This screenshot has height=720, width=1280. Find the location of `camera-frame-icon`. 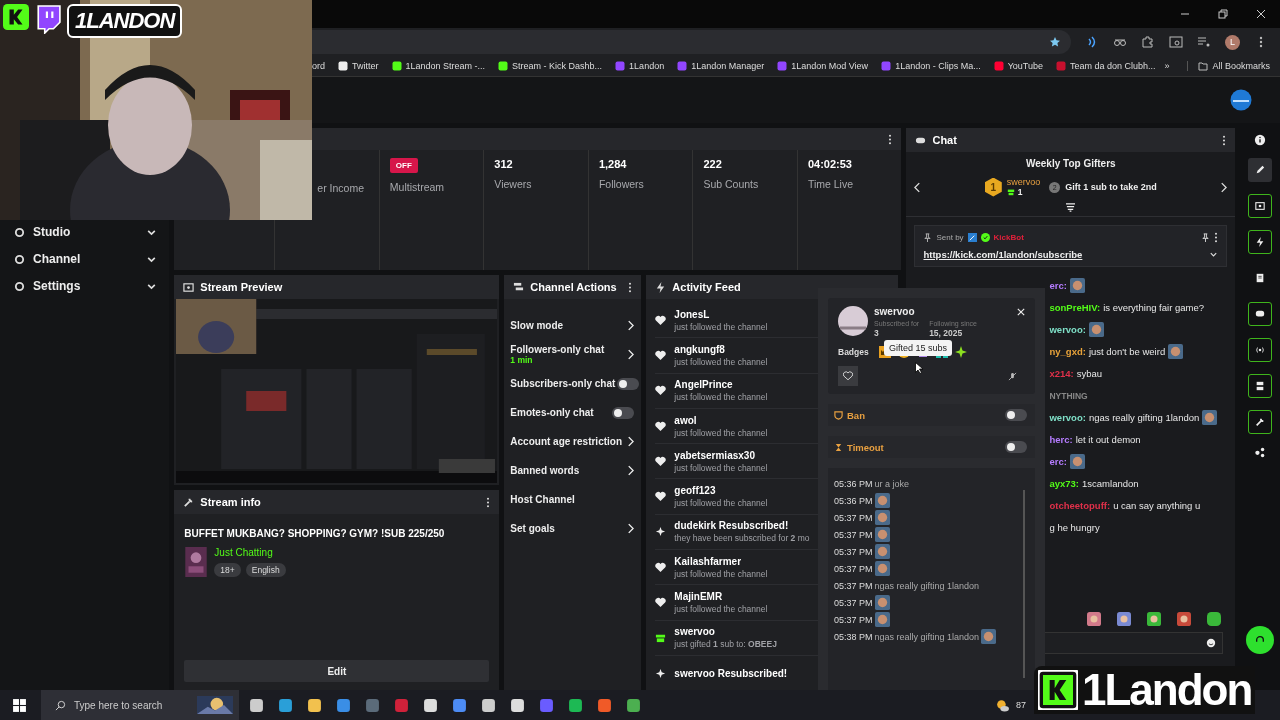

camera-frame-icon is located at coordinates (1260, 206).